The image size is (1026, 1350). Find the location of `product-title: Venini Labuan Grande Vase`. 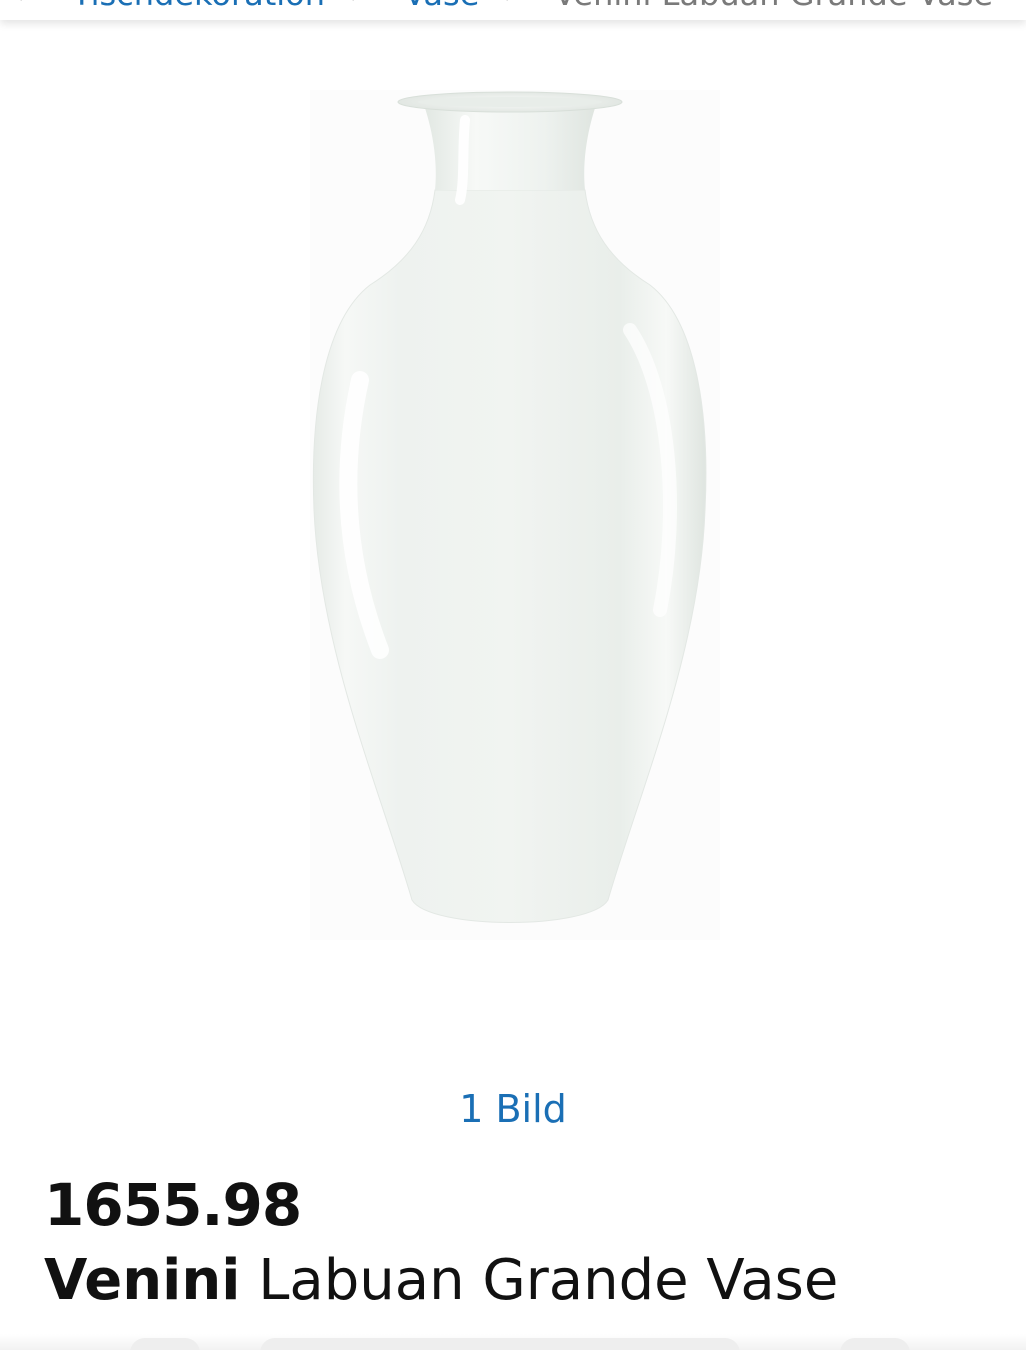

product-title: Venini Labuan Grande Vase is located at coordinates (441, 1281).